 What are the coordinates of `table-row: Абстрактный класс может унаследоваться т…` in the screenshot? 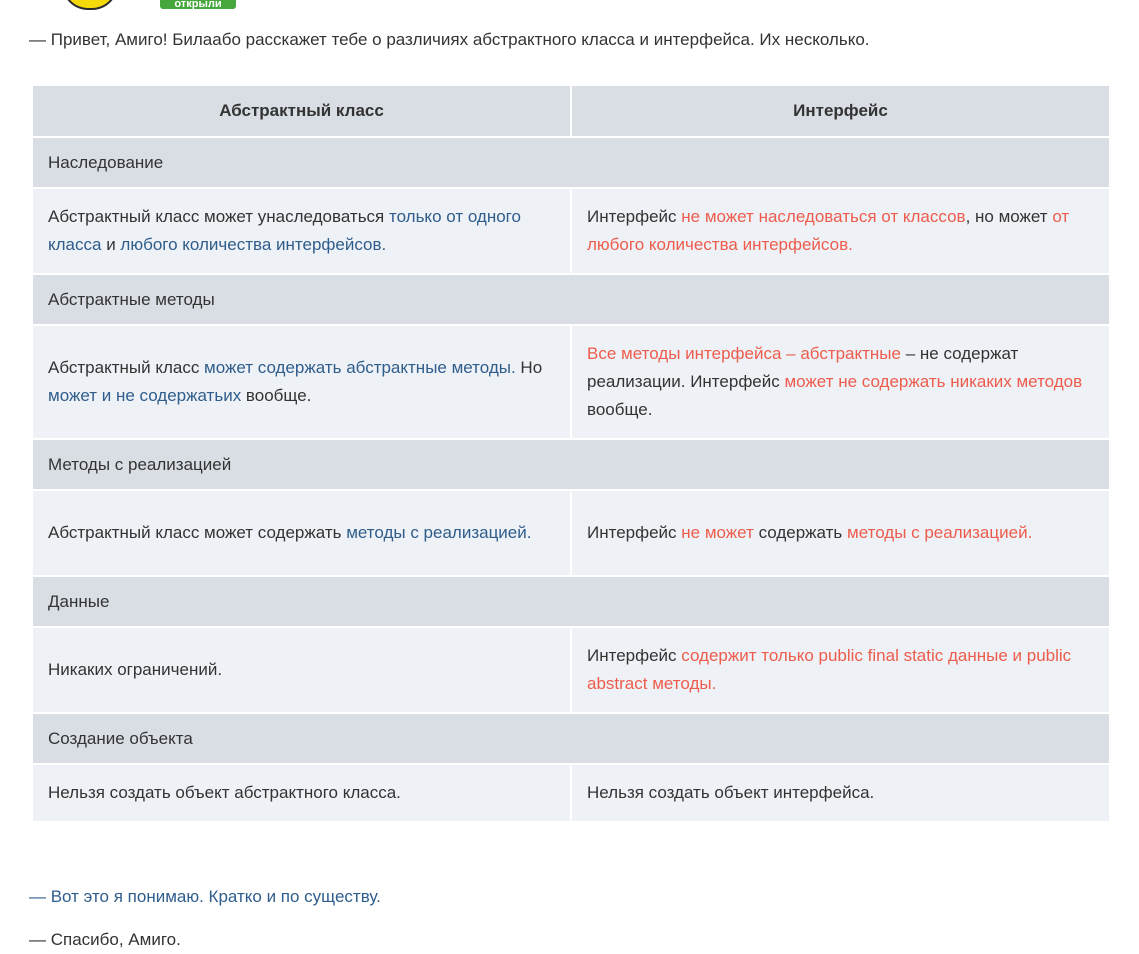 It's located at (571, 231).